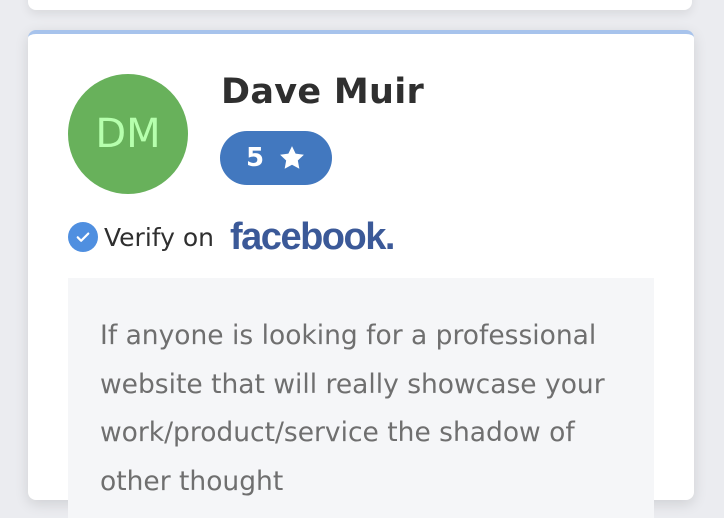 The height and width of the screenshot is (518, 724). I want to click on rating-value: 5, so click(255, 158).